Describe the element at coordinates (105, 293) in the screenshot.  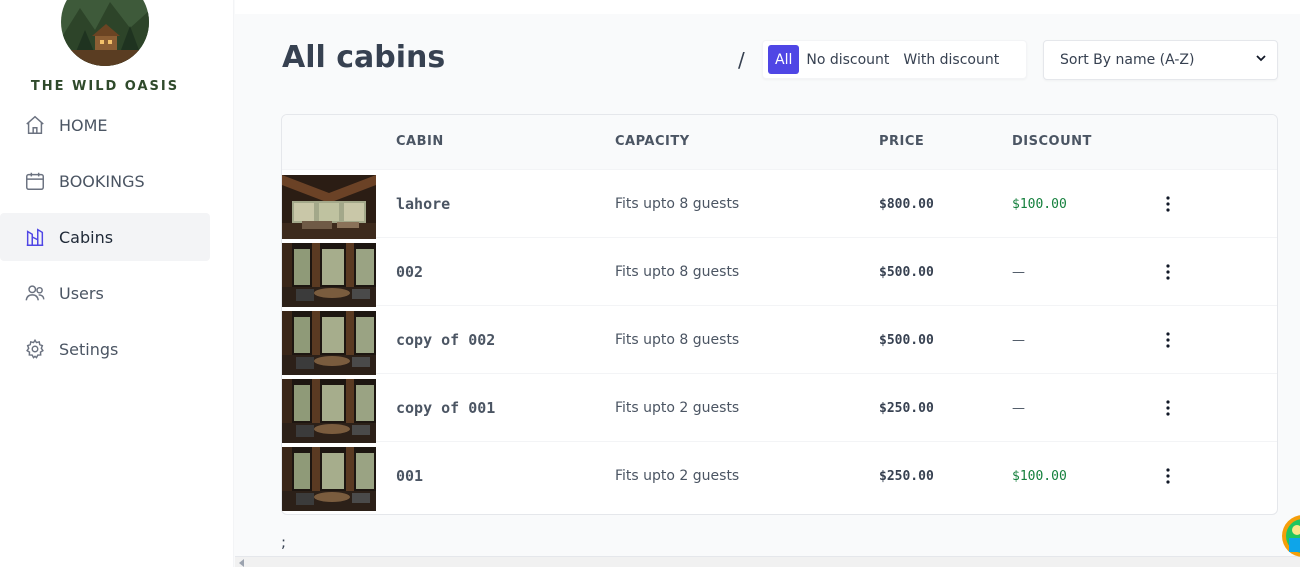
I see `sidebar-item-users: Users` at that location.